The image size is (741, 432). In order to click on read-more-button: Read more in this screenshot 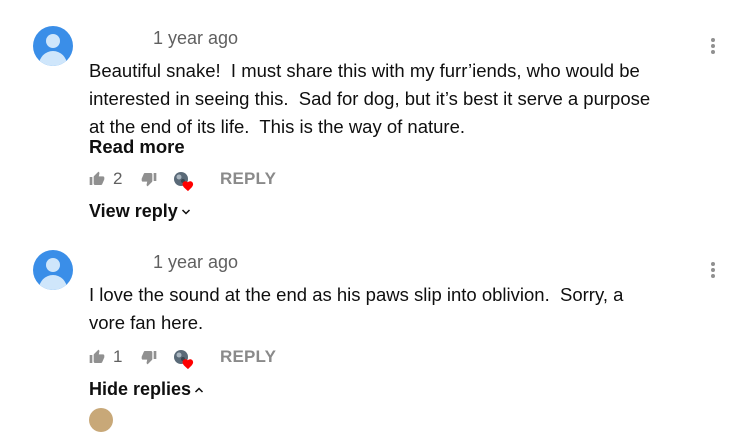, I will do `click(137, 147)`.